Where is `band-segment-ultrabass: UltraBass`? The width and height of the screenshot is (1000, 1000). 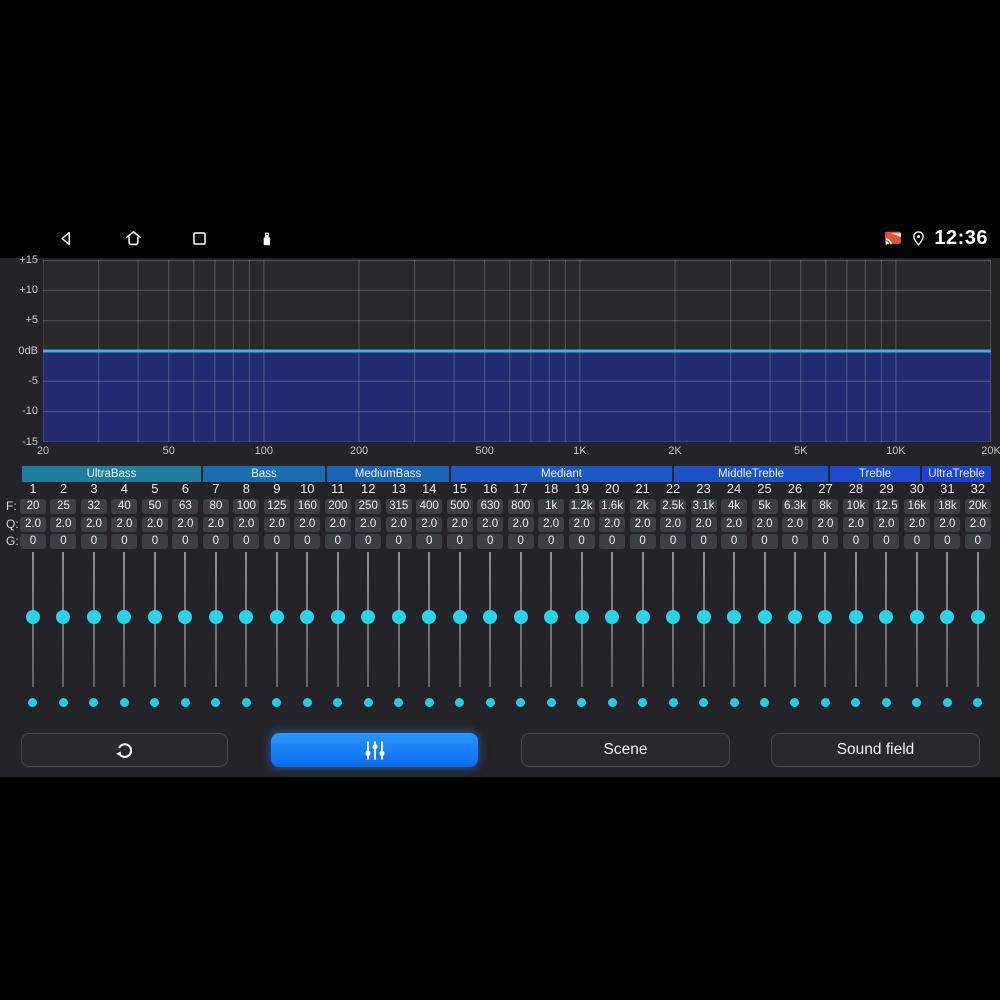 band-segment-ultrabass: UltraBass is located at coordinates (111, 474).